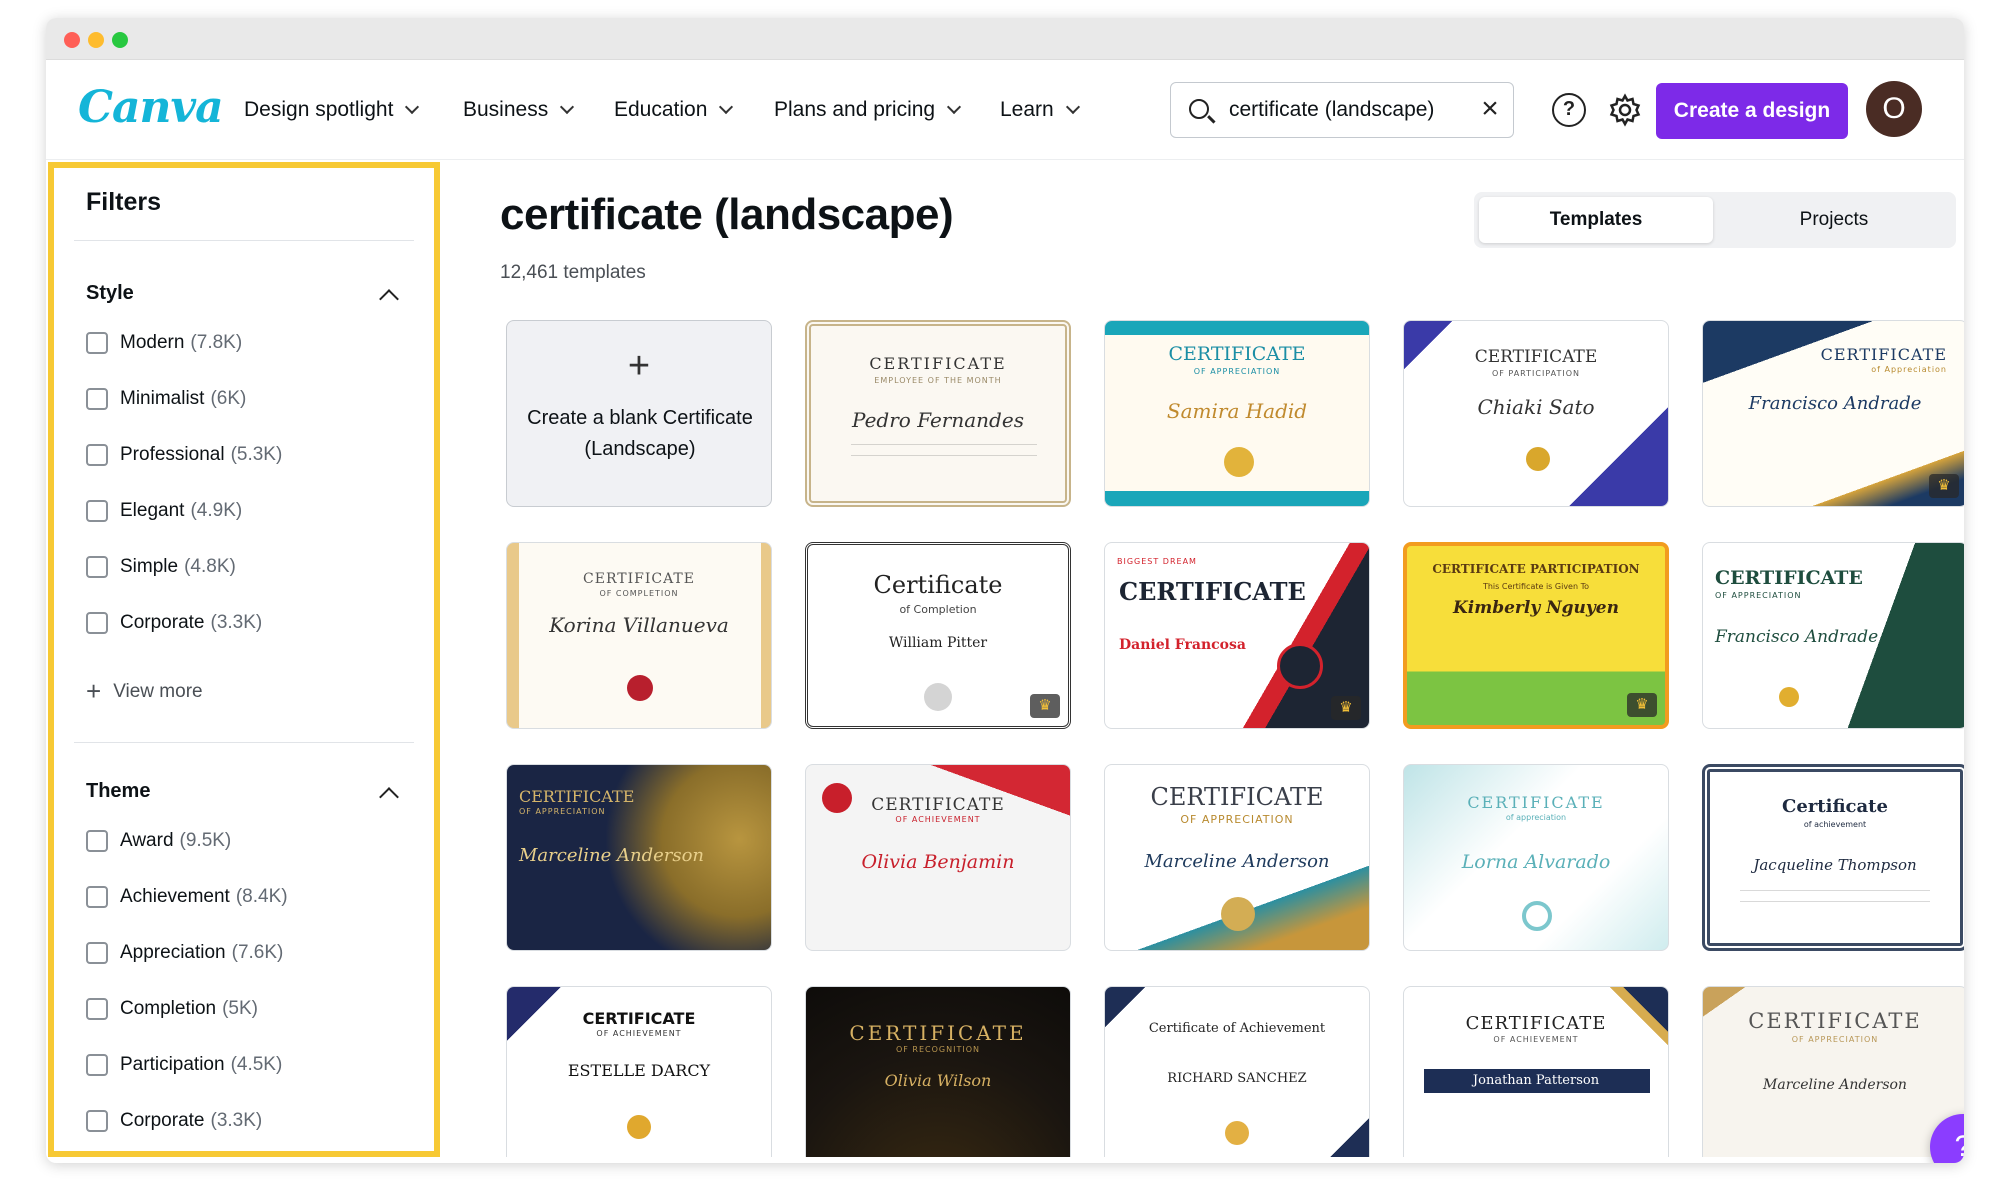 Image resolution: width=1999 pixels, height=1181 pixels. Describe the element at coordinates (1835, 403) in the screenshot. I see `card-recipient: Francisco Andrade` at that location.